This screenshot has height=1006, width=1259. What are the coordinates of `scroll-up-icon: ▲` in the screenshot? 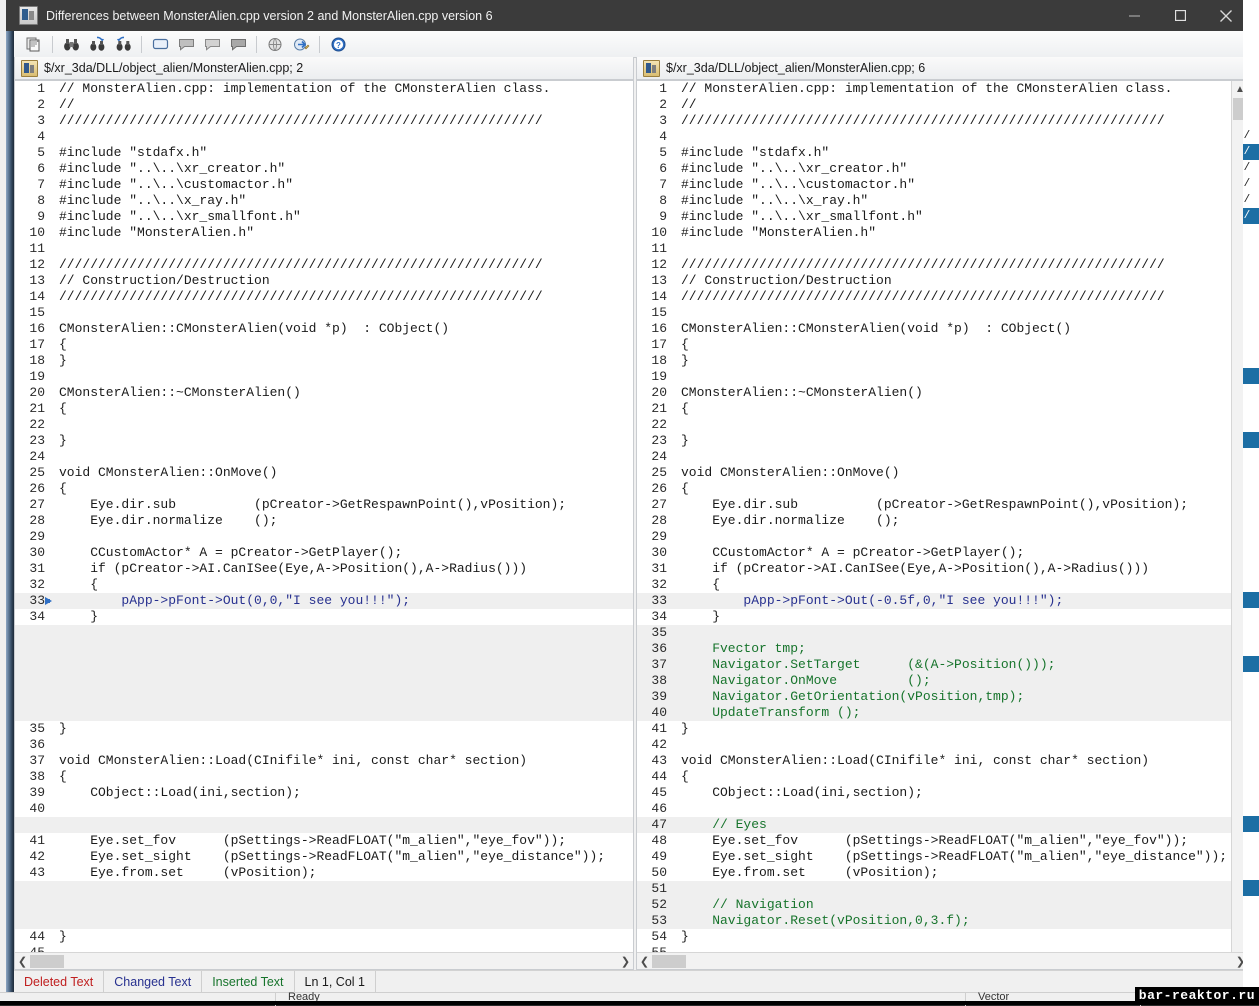 It's located at (1237, 89).